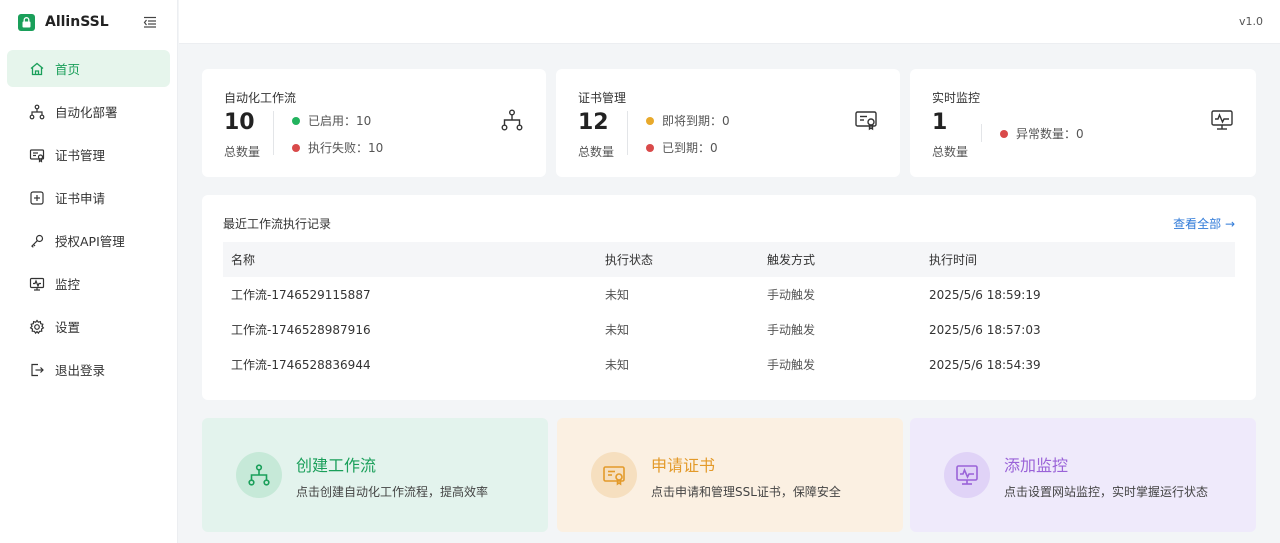  Describe the element at coordinates (88, 283) in the screenshot. I see `sidebar-item-monitor: 监控` at that location.